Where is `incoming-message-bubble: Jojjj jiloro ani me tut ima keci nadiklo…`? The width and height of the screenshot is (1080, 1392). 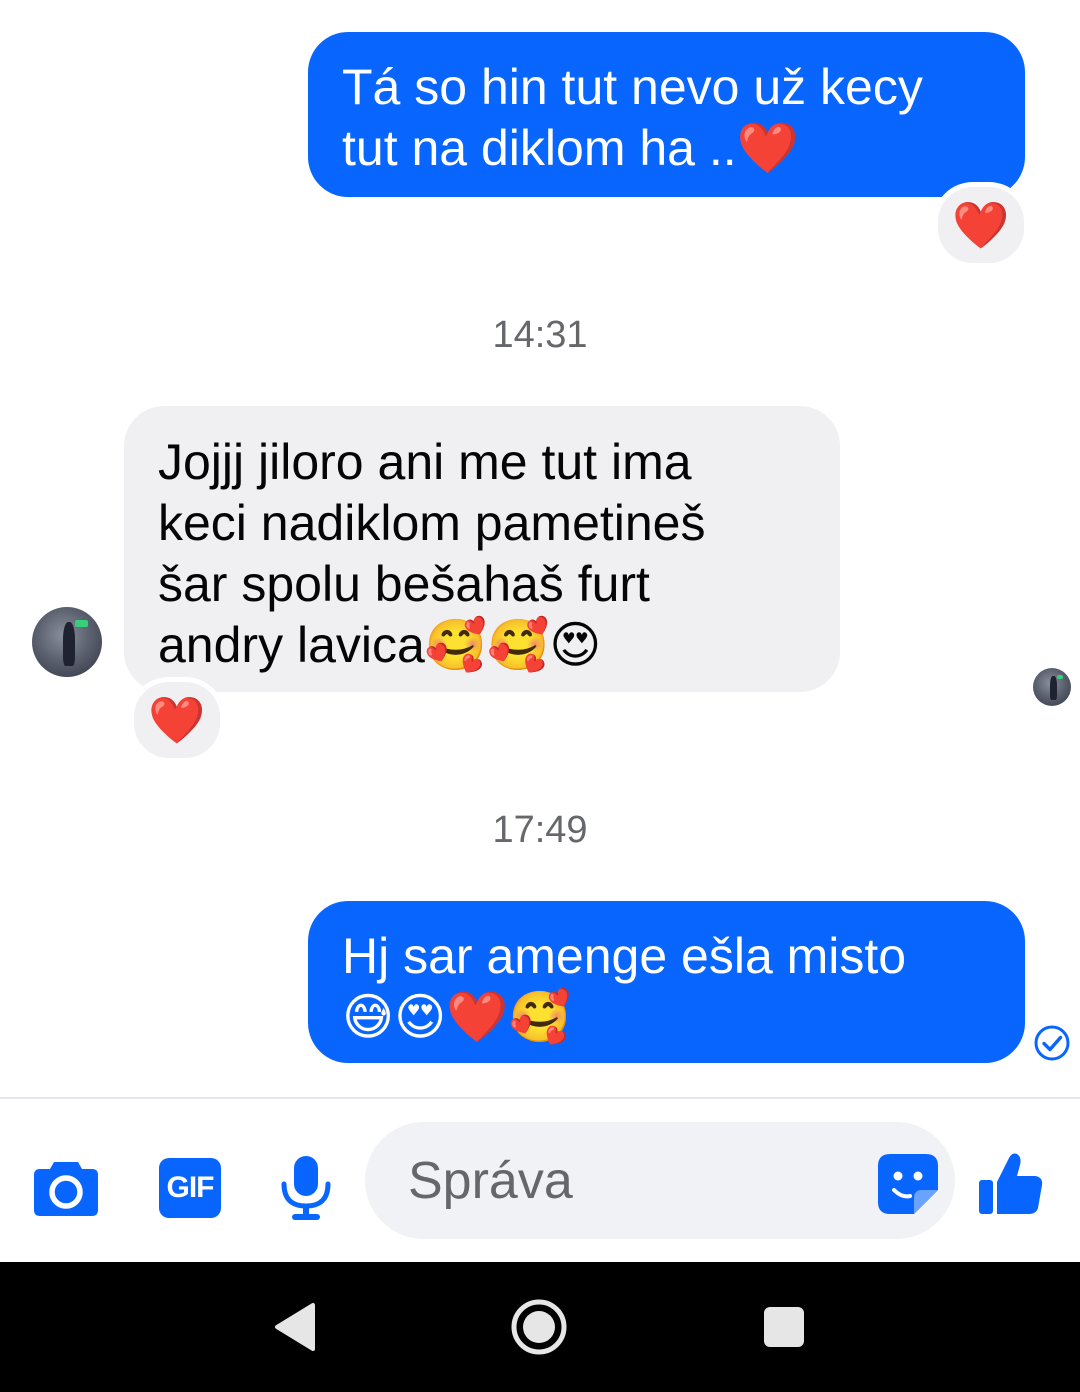
incoming-message-bubble: Jojjj jiloro ani me tut ima keci nadiklo… is located at coordinates (482, 549).